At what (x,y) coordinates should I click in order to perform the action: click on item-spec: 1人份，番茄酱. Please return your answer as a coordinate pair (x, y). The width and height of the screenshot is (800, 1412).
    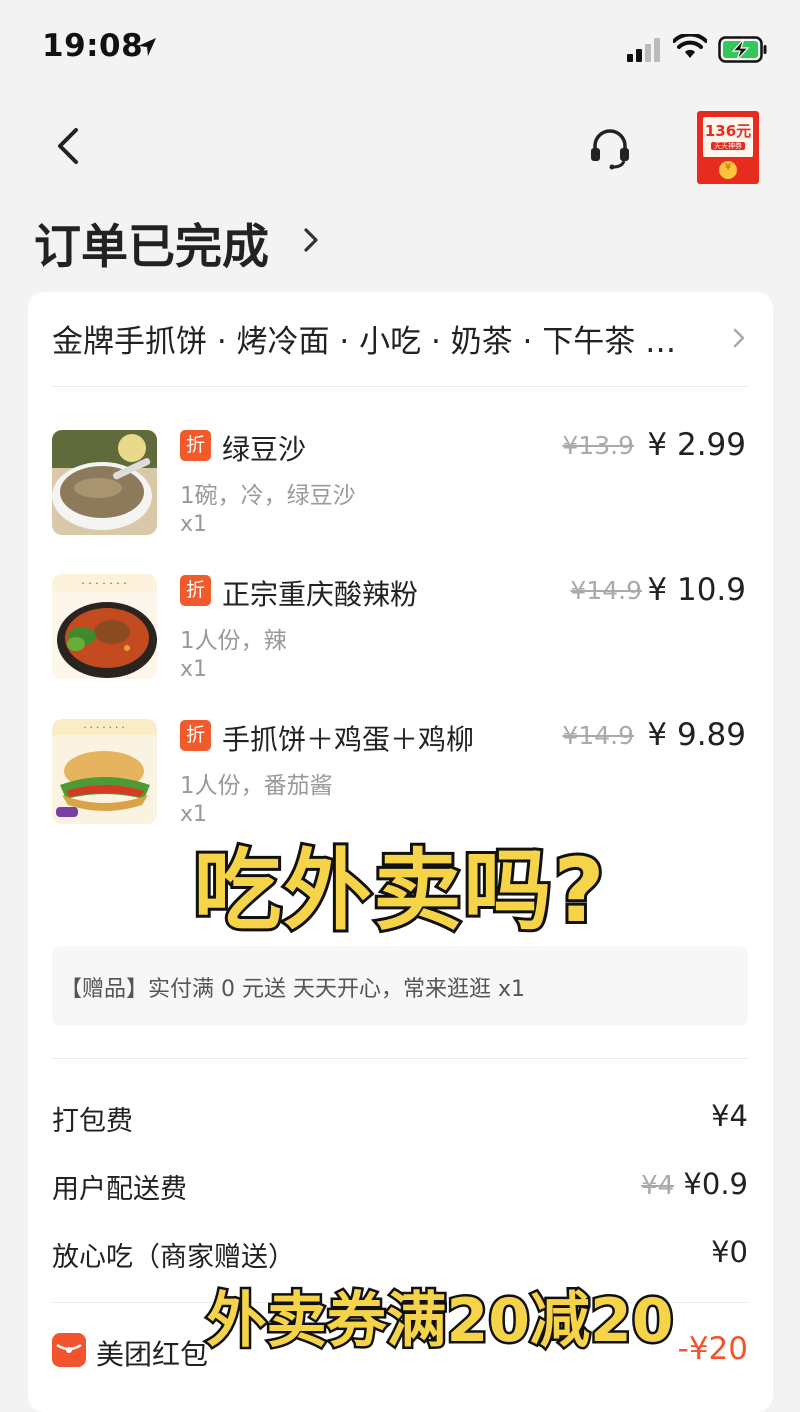
    Looking at the image, I should click on (256, 786).